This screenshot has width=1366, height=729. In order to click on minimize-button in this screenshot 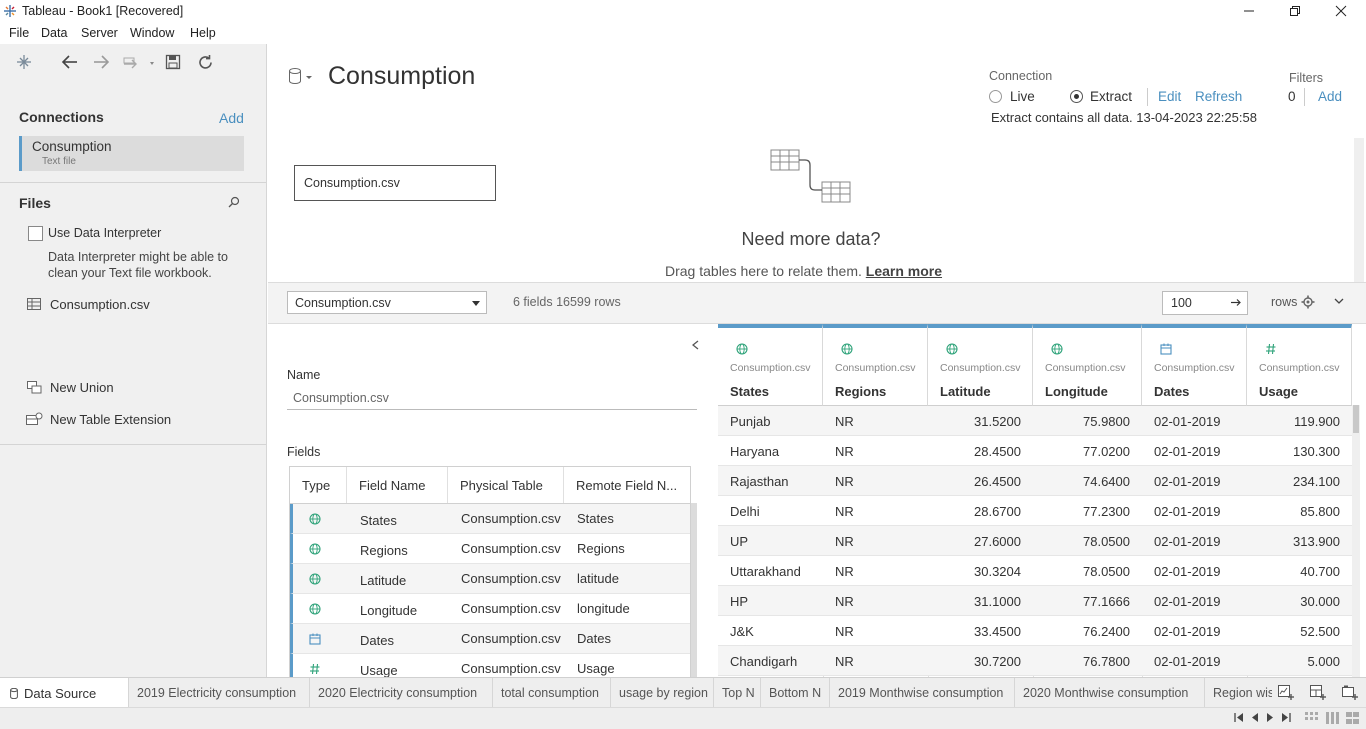, I will do `click(1249, 11)`.